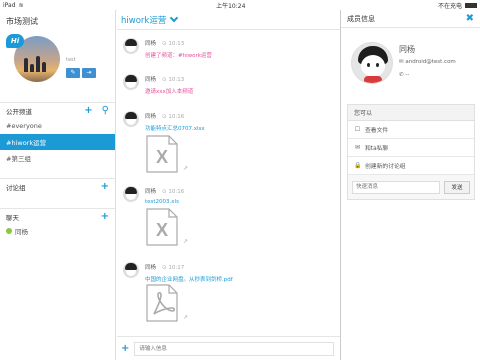  Describe the element at coordinates (178, 56) in the screenshot. I see `message-text: 创建了频道：#hiwork运营` at that location.